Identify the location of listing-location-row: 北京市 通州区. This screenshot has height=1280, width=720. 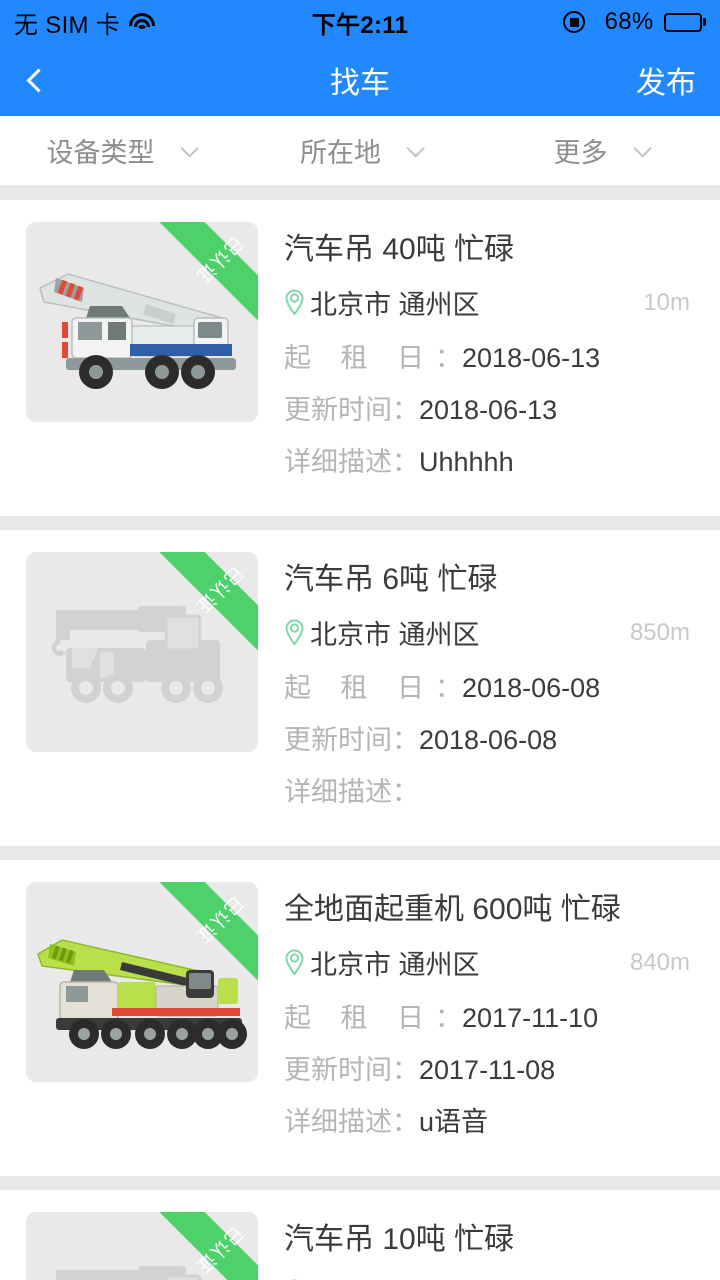
(490, 1276).